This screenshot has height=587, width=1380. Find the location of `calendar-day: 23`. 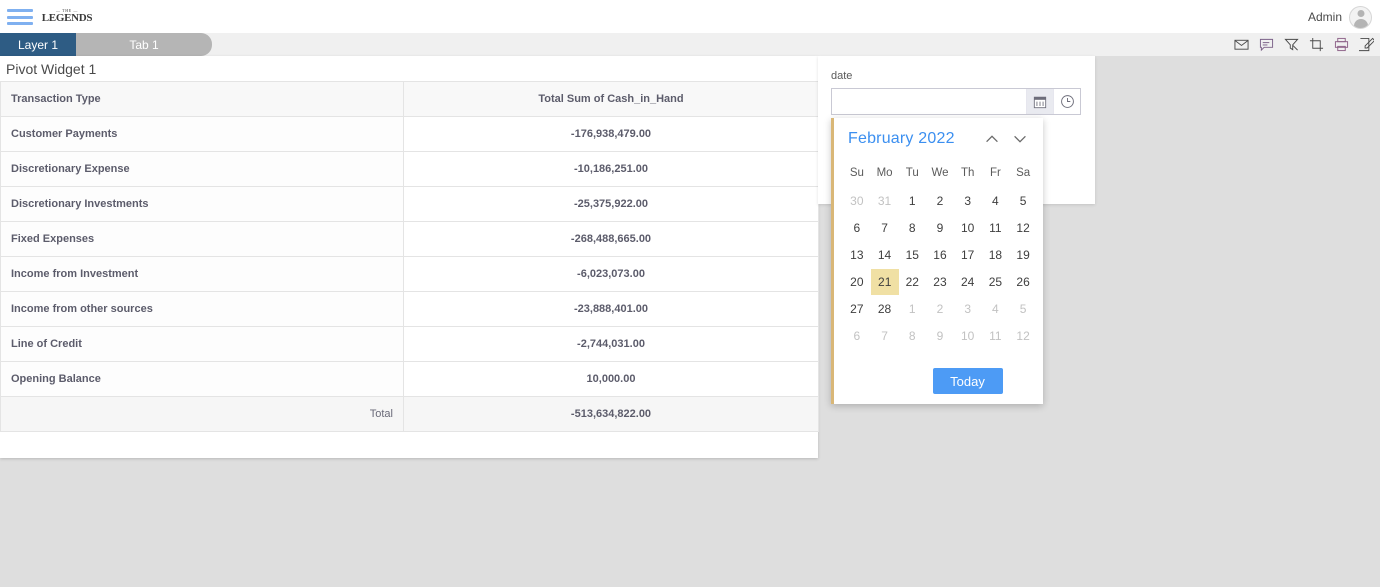

calendar-day: 23 is located at coordinates (940, 281).